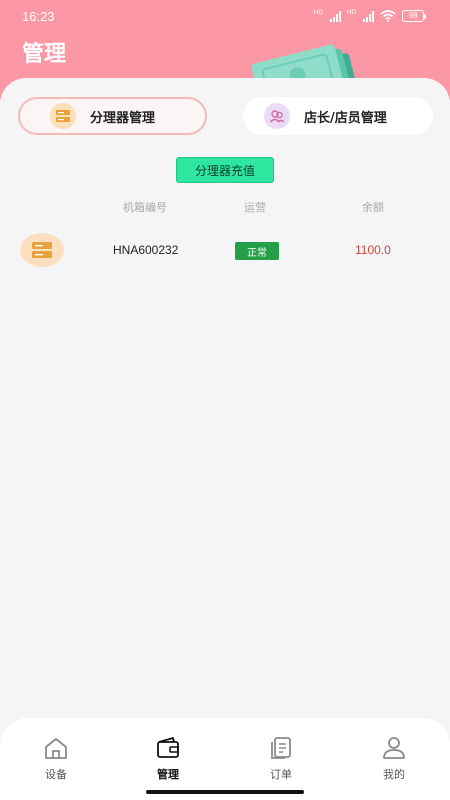 The width and height of the screenshot is (450, 800). I want to click on nav-item-devices: 设备, so click(56, 761).